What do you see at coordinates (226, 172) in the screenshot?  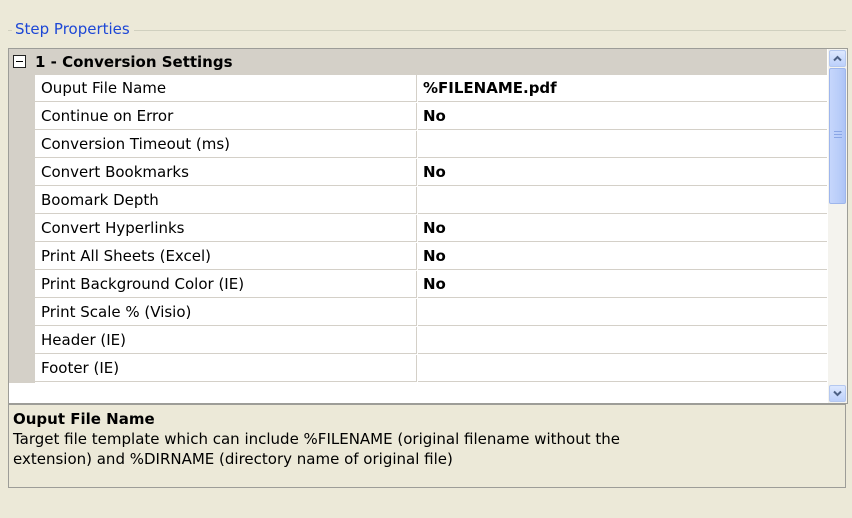 I see `property-name: Convert Bookmarks` at bounding box center [226, 172].